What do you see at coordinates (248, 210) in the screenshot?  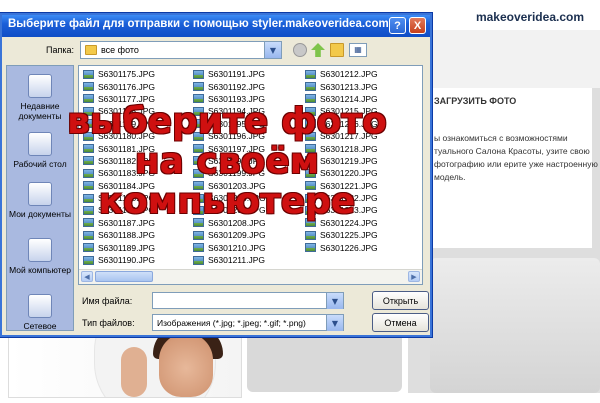 I see `file-item: S6301207.JPG` at bounding box center [248, 210].